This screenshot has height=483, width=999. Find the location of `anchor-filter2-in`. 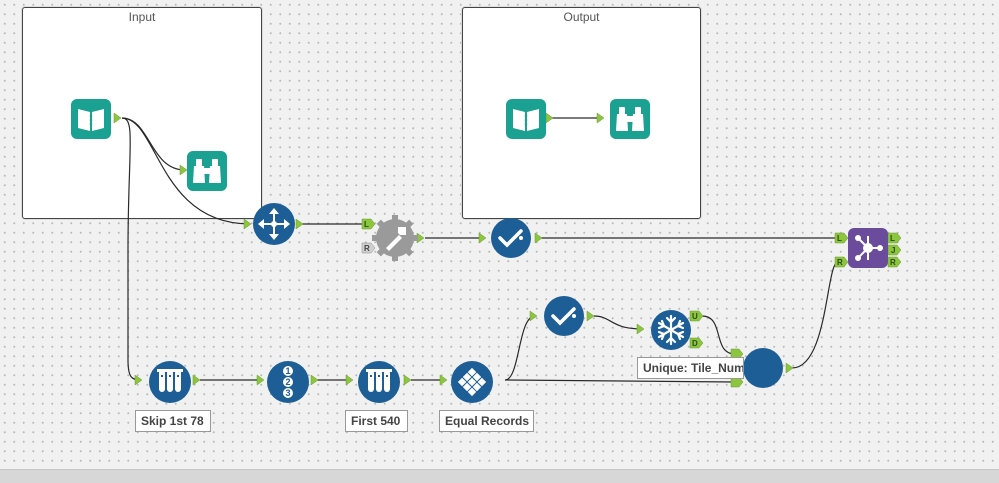

anchor-filter2-in is located at coordinates (533, 316).